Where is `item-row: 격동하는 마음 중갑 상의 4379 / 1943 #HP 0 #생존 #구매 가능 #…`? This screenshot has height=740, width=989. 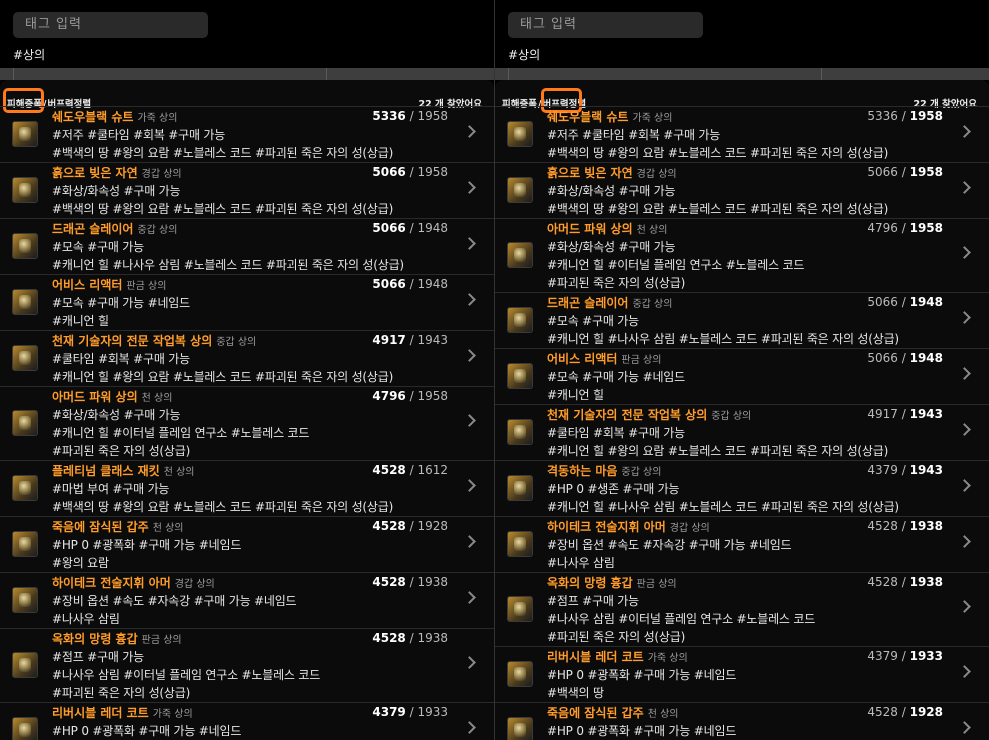
item-row: 격동하는 마음 중갑 상의 4379 / 1943 #HP 0 #생존 #구매 가능 #… is located at coordinates (742, 488).